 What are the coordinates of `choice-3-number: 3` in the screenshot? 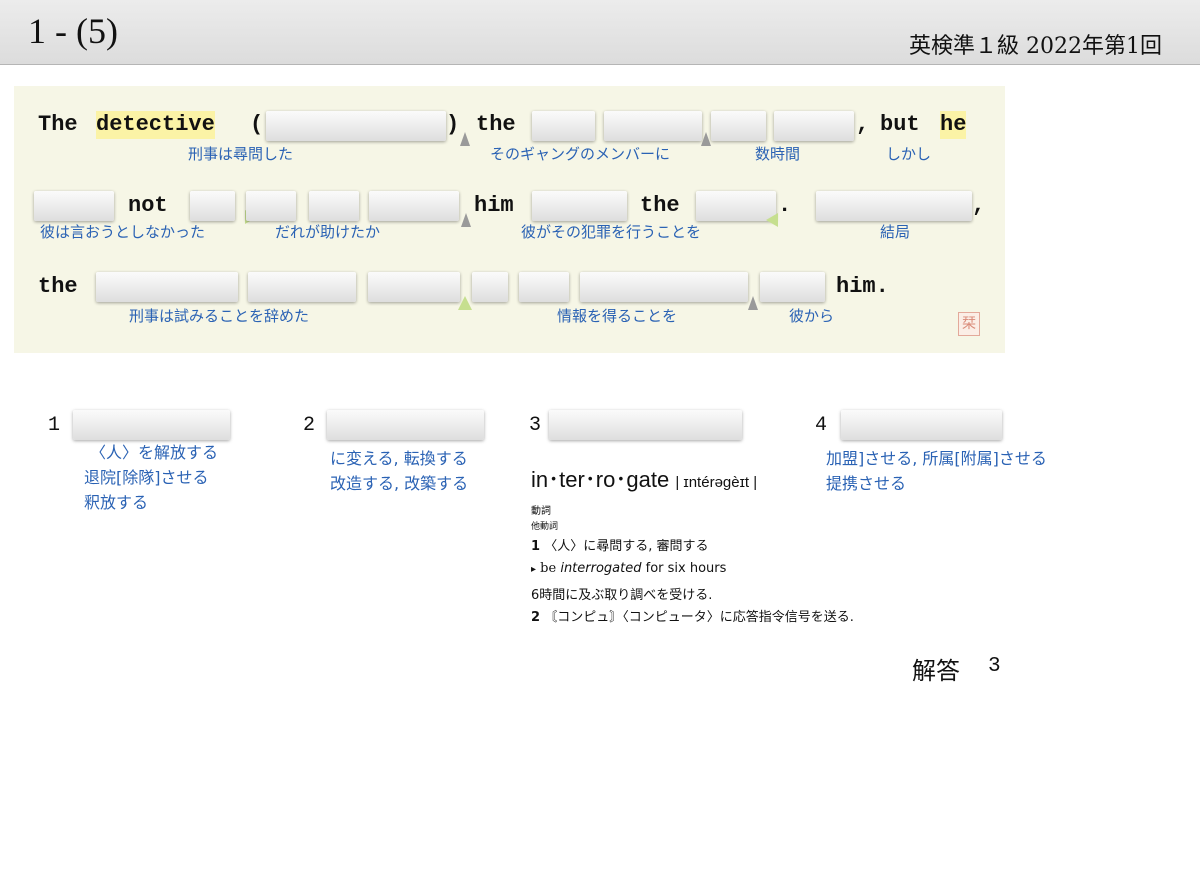 It's located at (535, 425).